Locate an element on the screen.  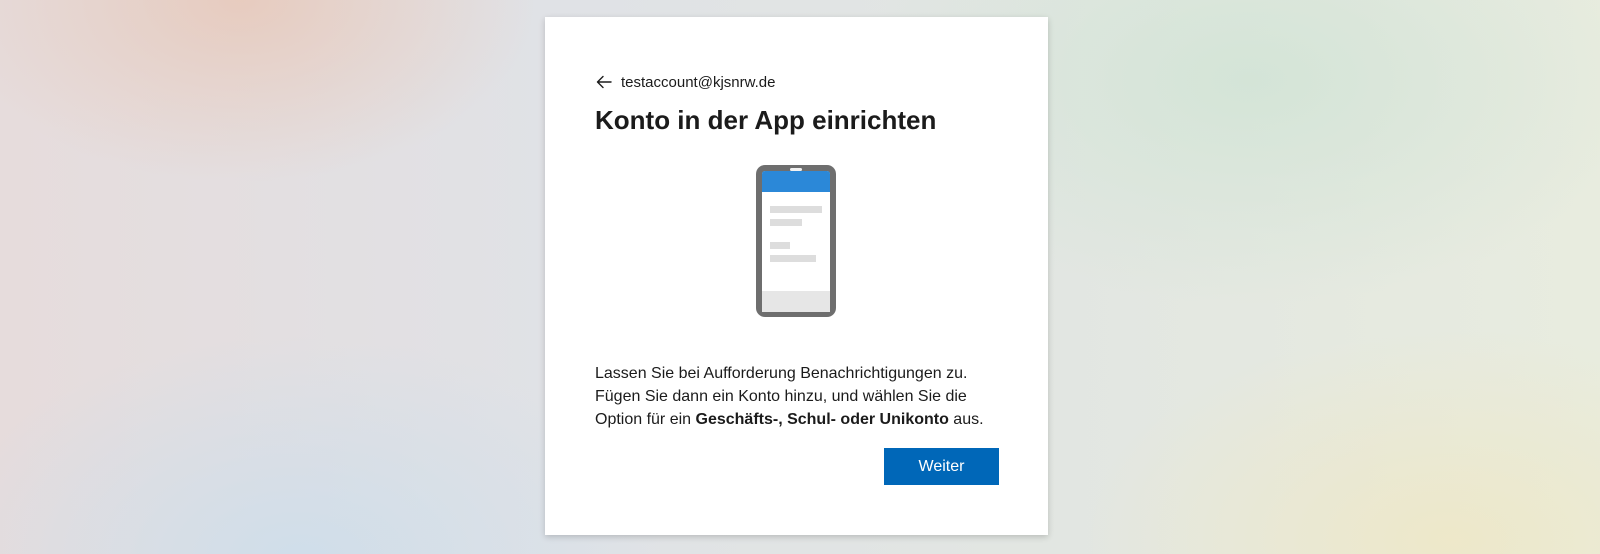
smartphone-icon is located at coordinates (796, 241).